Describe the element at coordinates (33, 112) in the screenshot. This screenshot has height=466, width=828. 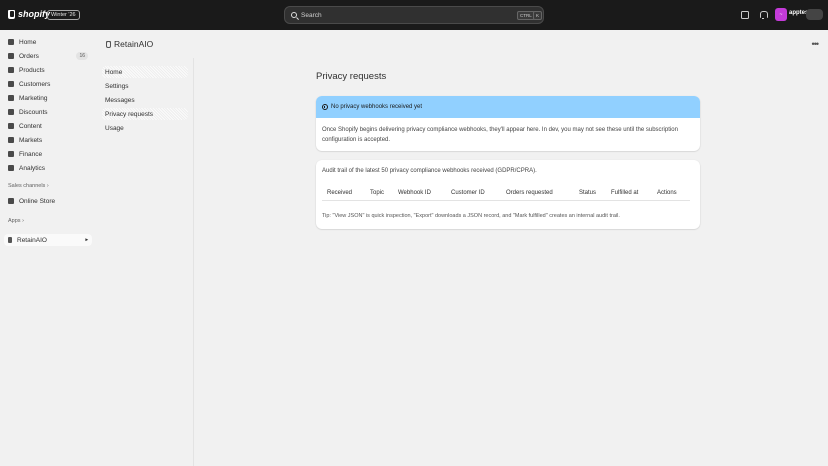
I see `sidebar-item-label: Discounts` at that location.